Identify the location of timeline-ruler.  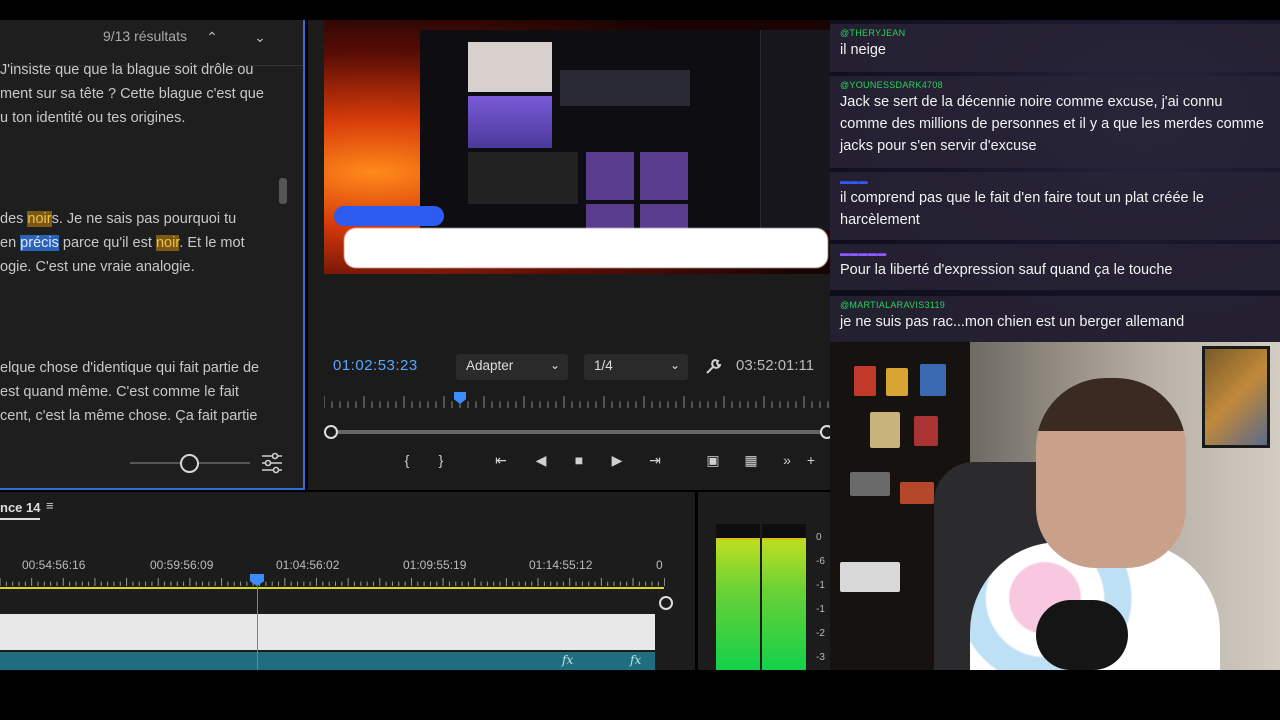
(332, 582).